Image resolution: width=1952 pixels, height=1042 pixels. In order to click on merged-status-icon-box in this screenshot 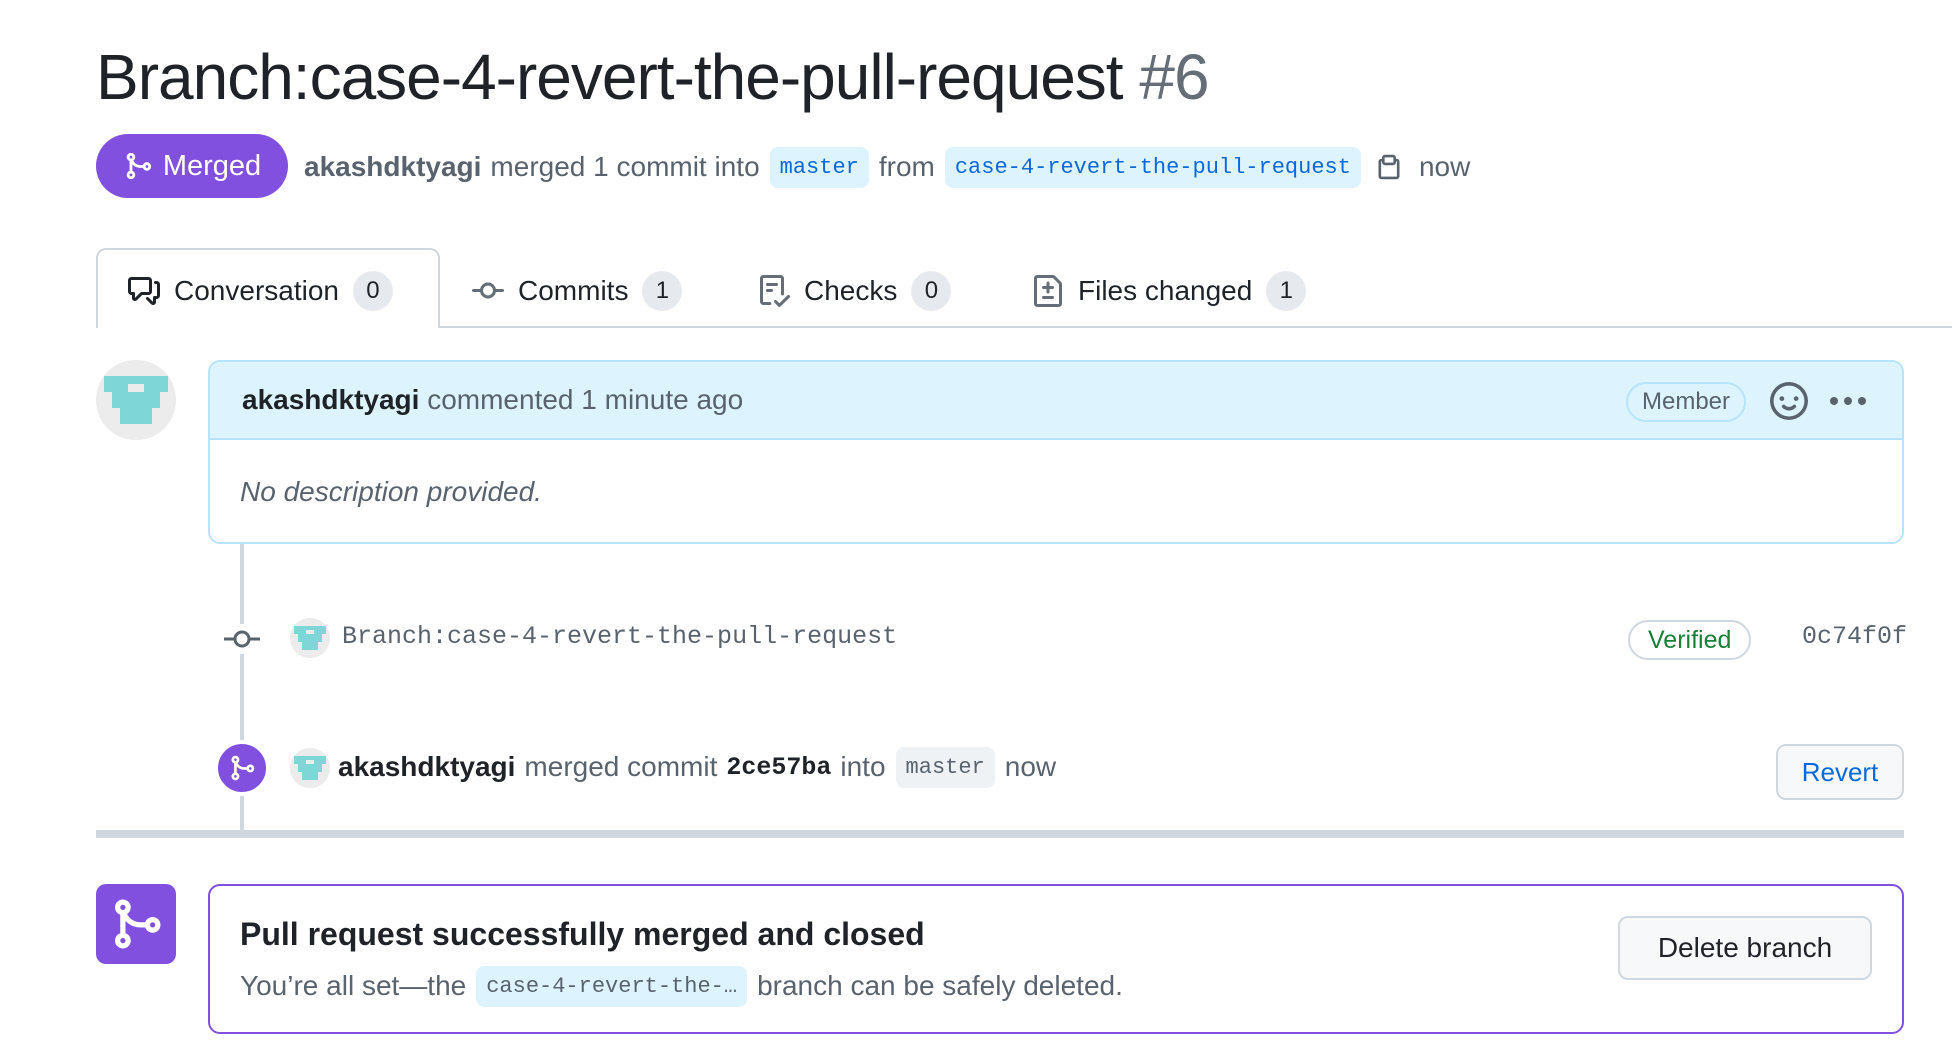, I will do `click(136, 924)`.